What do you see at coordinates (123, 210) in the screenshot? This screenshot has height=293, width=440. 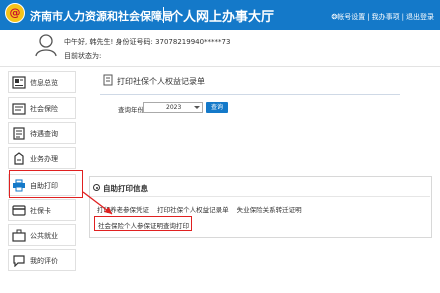 I see `pension-certificate-link: 打印养老参保凭证` at bounding box center [123, 210].